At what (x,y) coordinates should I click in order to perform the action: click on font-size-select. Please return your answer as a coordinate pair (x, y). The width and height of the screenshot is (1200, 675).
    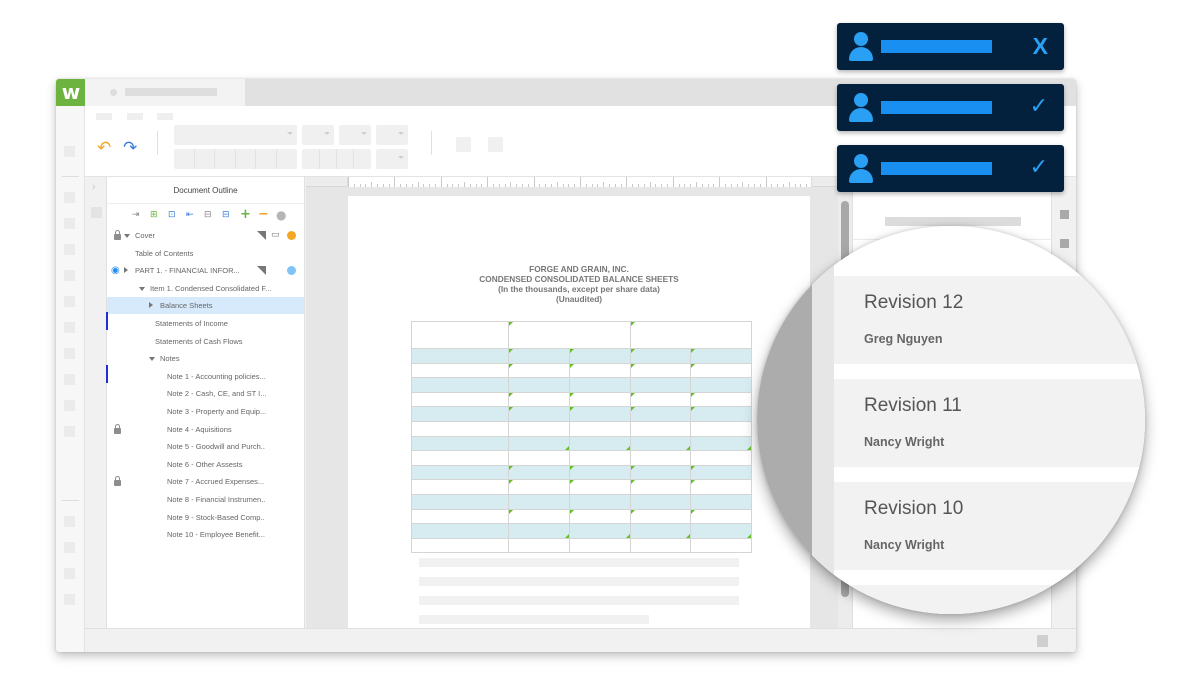
    Looking at the image, I should click on (318, 135).